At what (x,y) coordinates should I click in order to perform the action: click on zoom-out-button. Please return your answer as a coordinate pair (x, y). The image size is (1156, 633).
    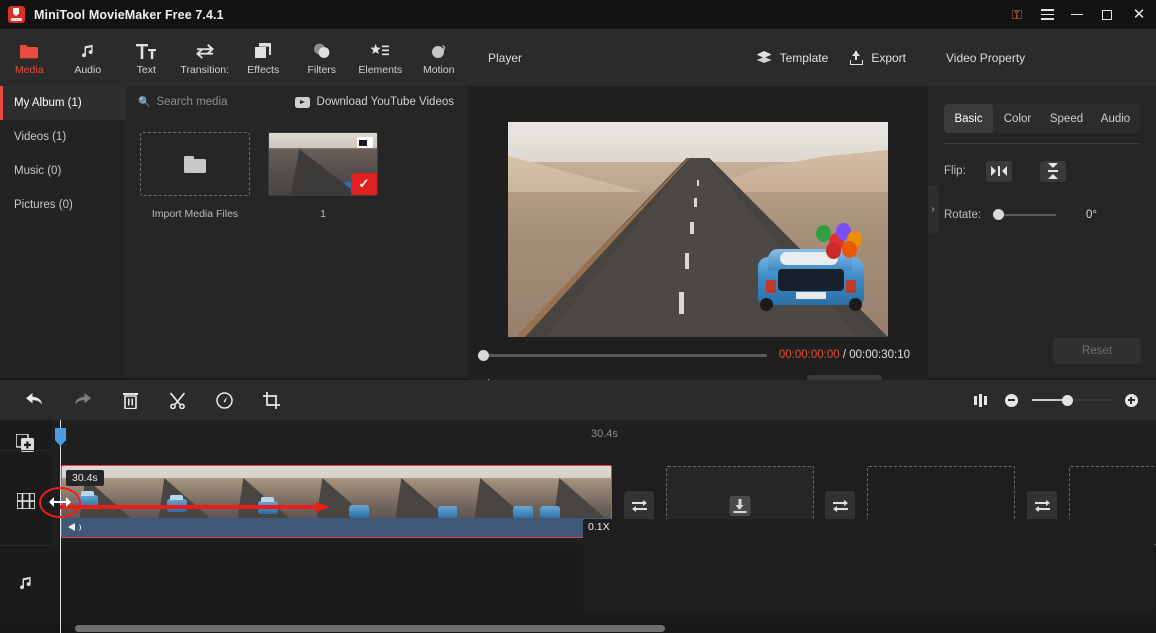
    Looking at the image, I should click on (1011, 400).